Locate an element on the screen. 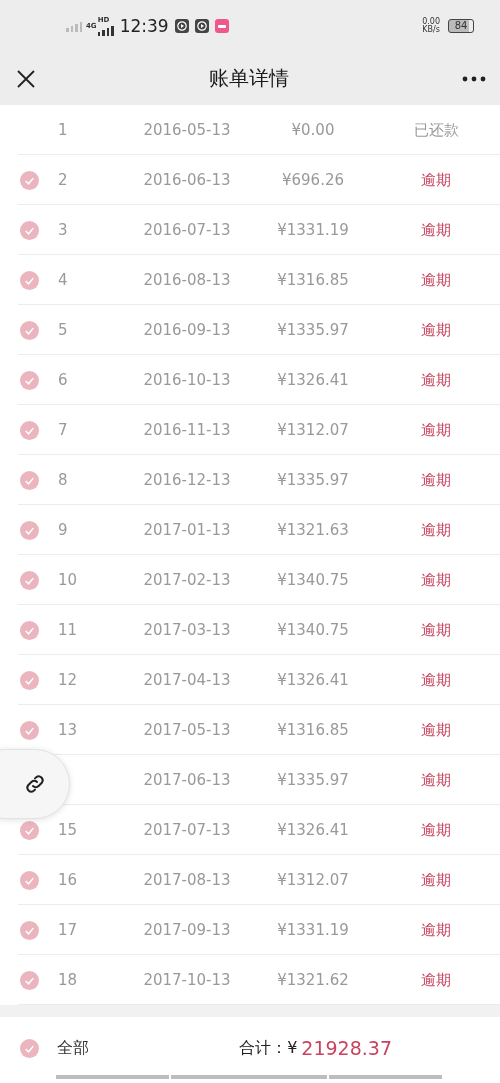 This screenshot has height=1083, width=500. select-all-label: 全部 is located at coordinates (73, 1048).